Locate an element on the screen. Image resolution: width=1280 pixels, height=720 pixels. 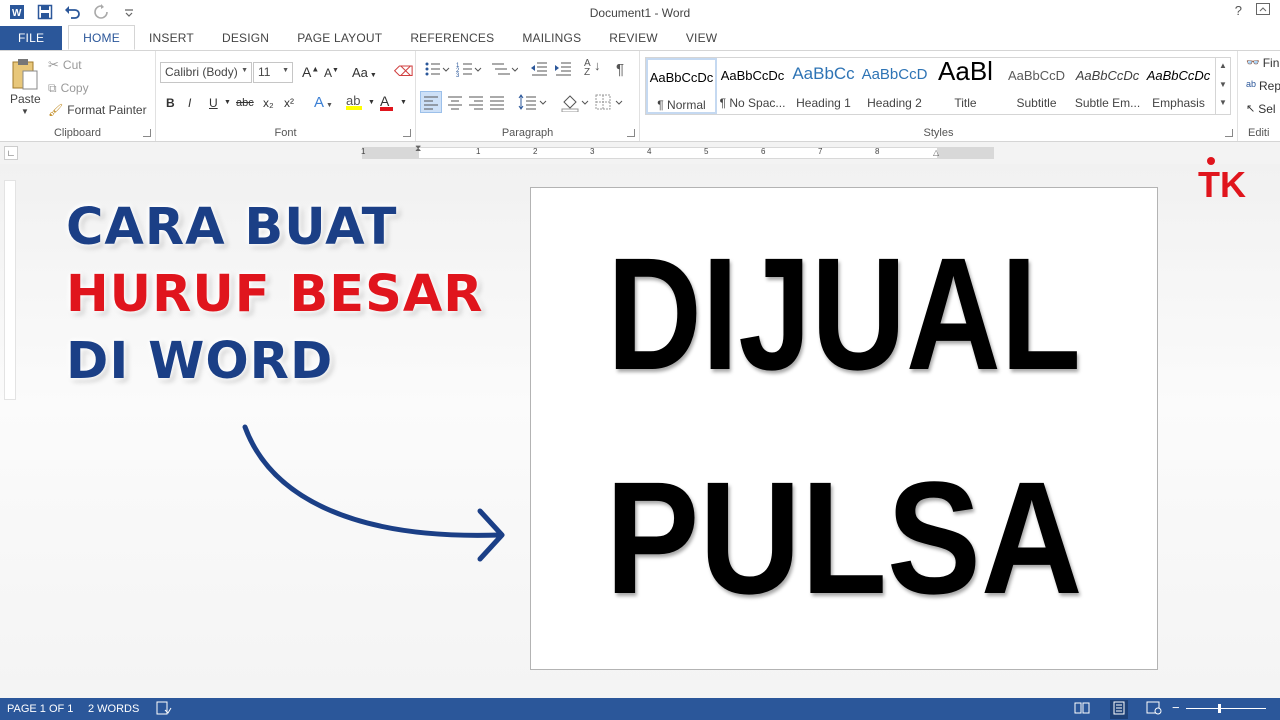
tab-selector-icon: ∟ is located at coordinates (11, 153).